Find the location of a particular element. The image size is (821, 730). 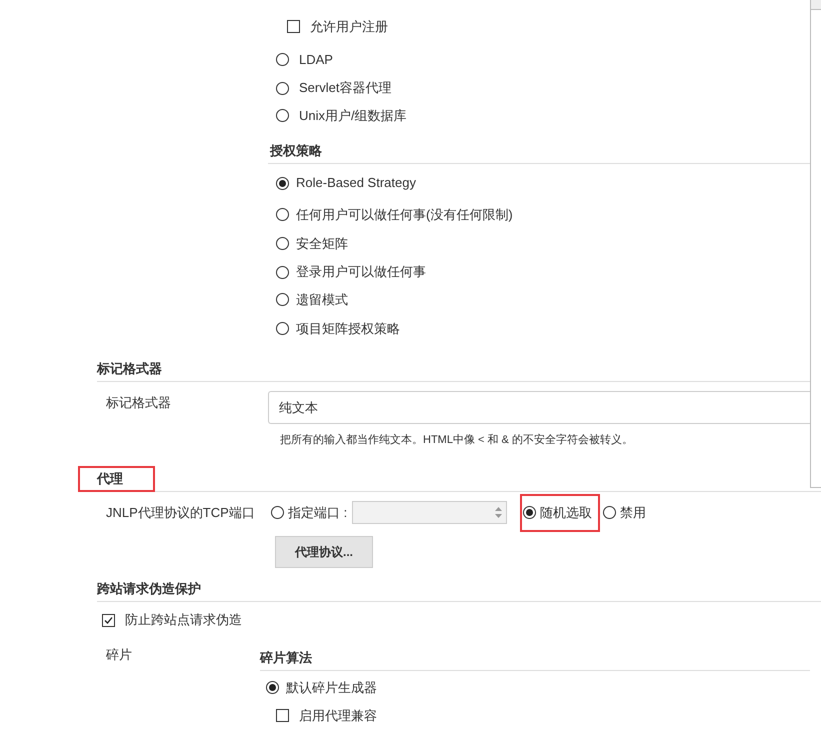

select-field: 纯文本 is located at coordinates (539, 407).